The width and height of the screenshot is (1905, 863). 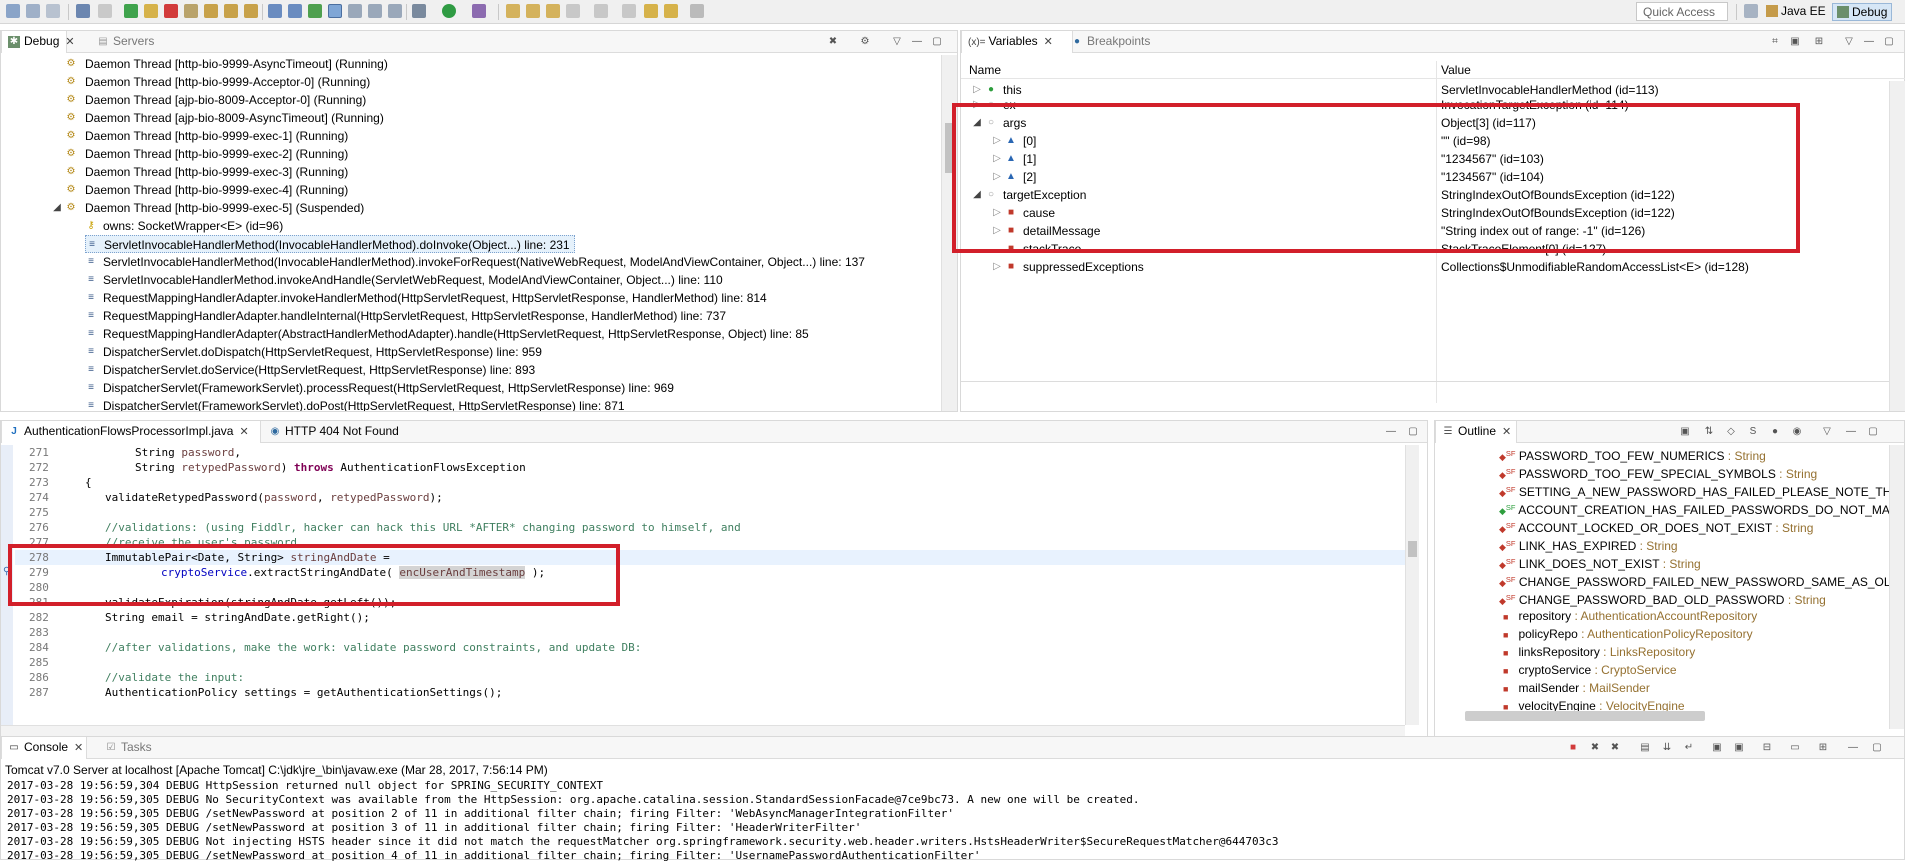 What do you see at coordinates (13, 11) in the screenshot?
I see `new-icon` at bounding box center [13, 11].